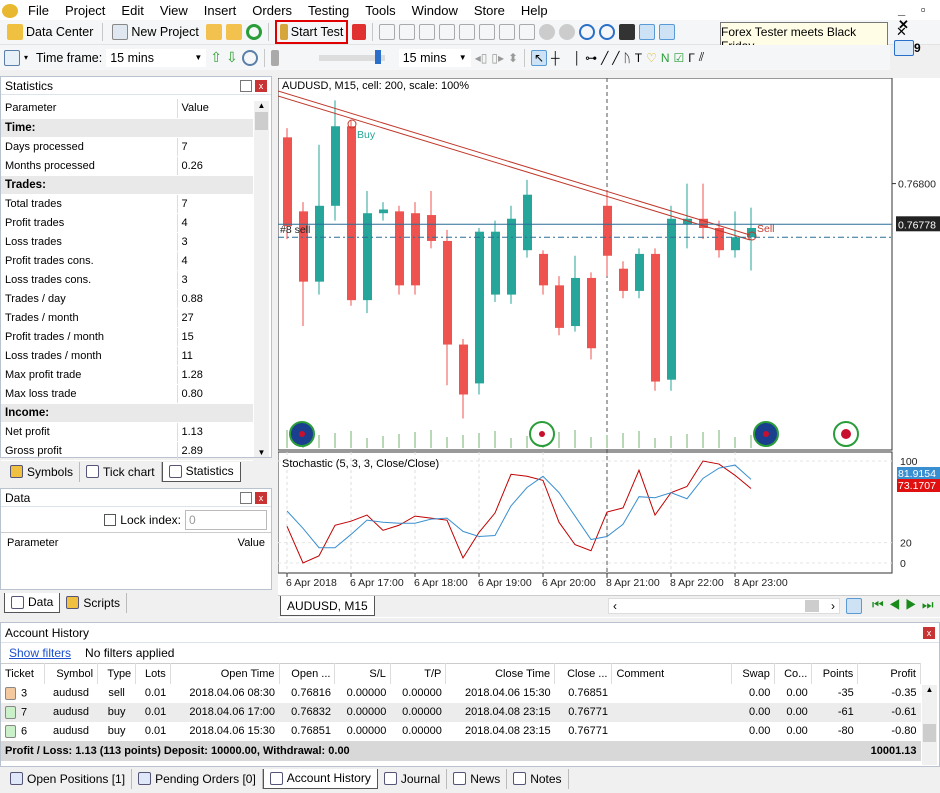  I want to click on arrow-up-icon: ⇧, so click(216, 57).